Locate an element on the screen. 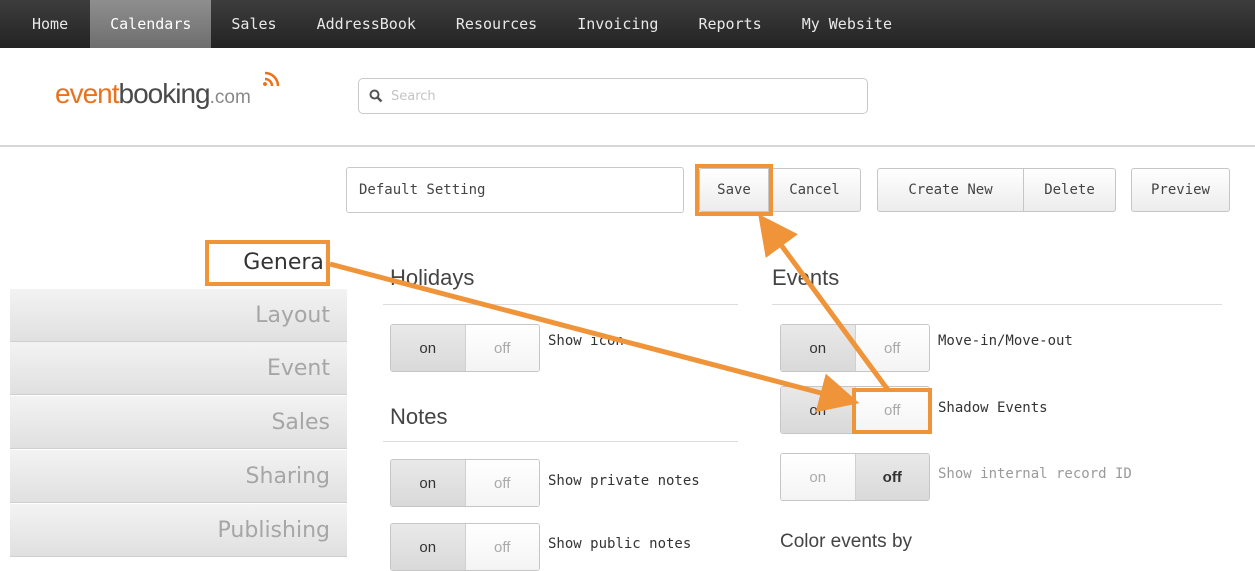  public-notes-label: Show public notes is located at coordinates (620, 544).